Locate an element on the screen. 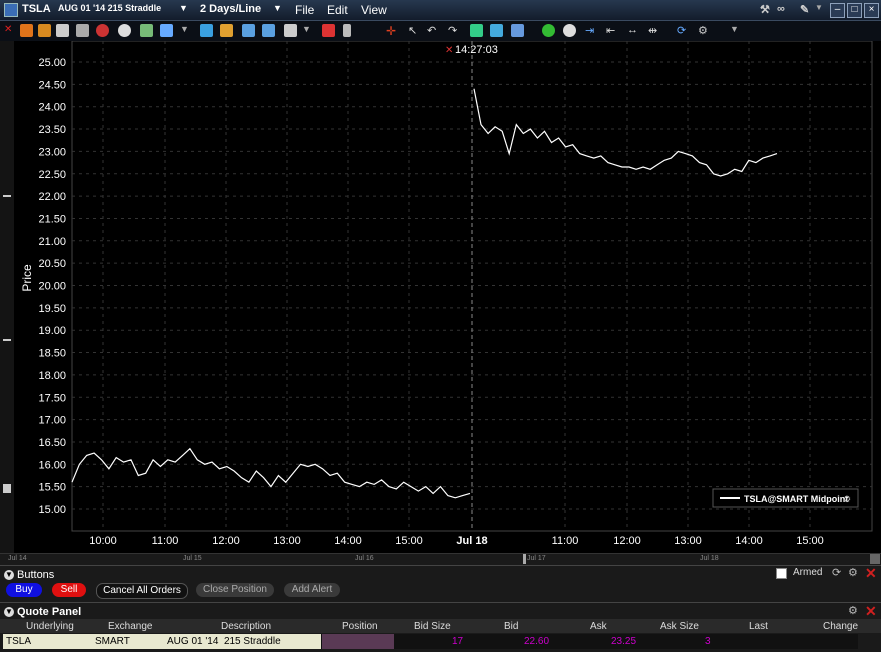  redo-icon: ↷ is located at coordinates (454, 30).